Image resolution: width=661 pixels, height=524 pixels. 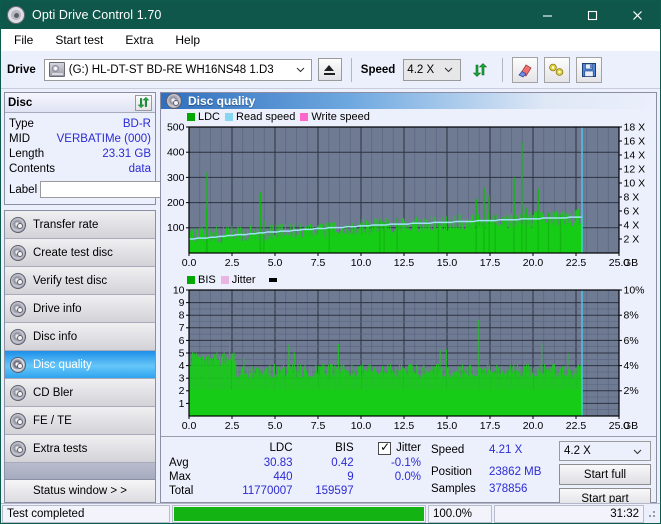 I want to click on test-speed-value: 4.2 X, so click(x=577, y=451).